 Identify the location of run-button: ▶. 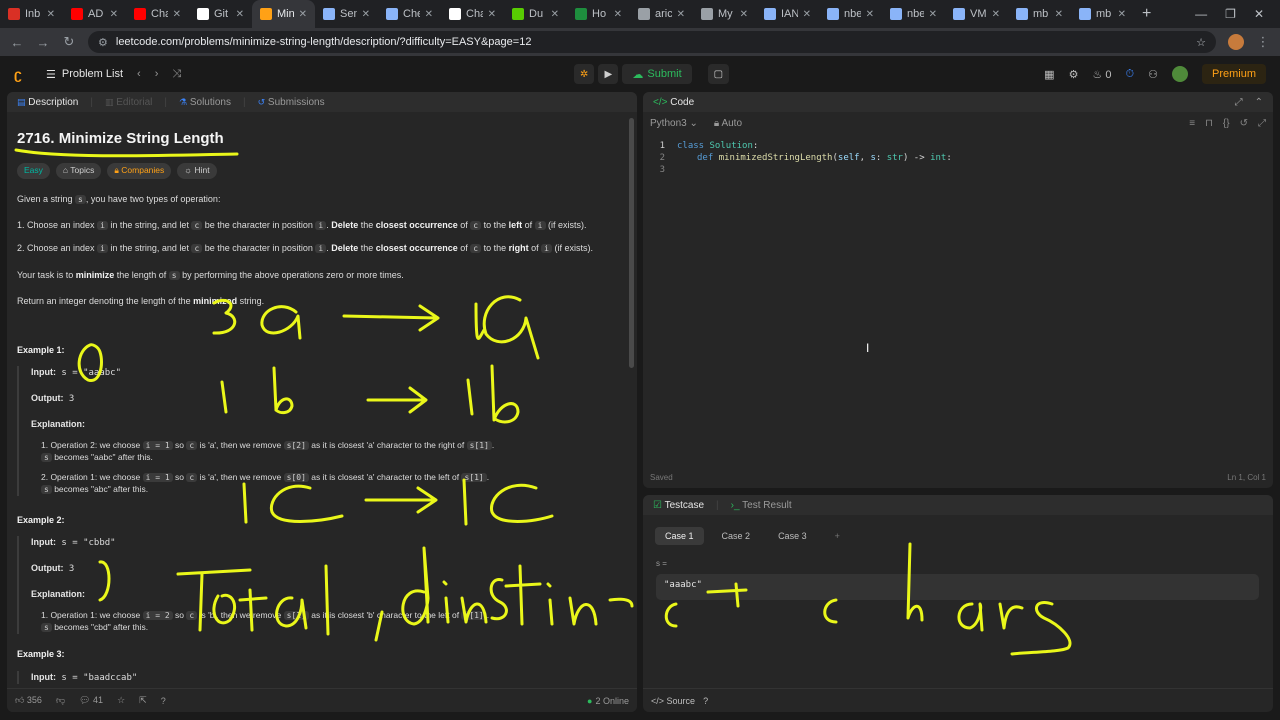
(608, 74).